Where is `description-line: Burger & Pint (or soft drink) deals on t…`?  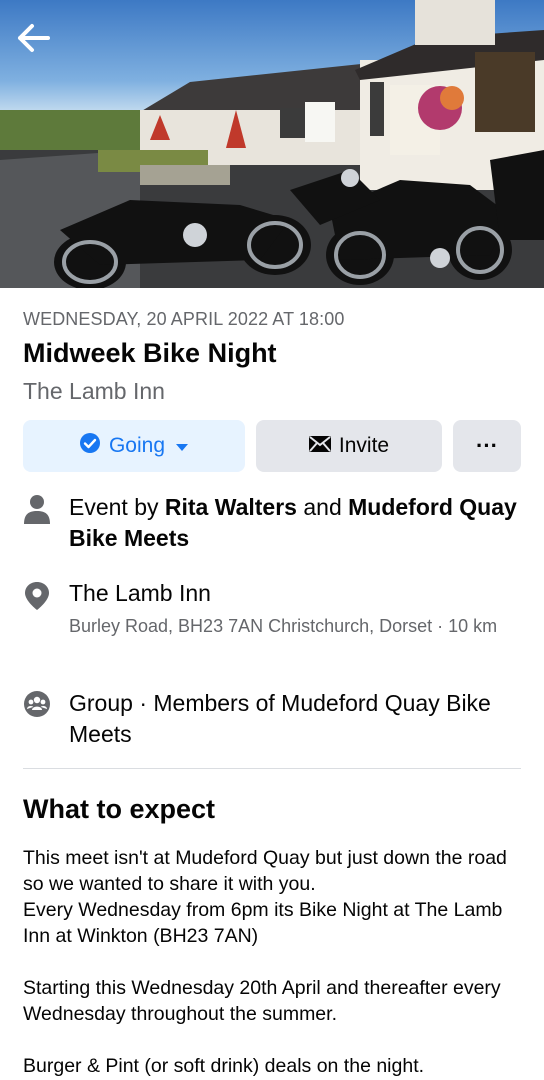 description-line: Burger & Pint (or soft drink) deals on t… is located at coordinates (224, 1066).